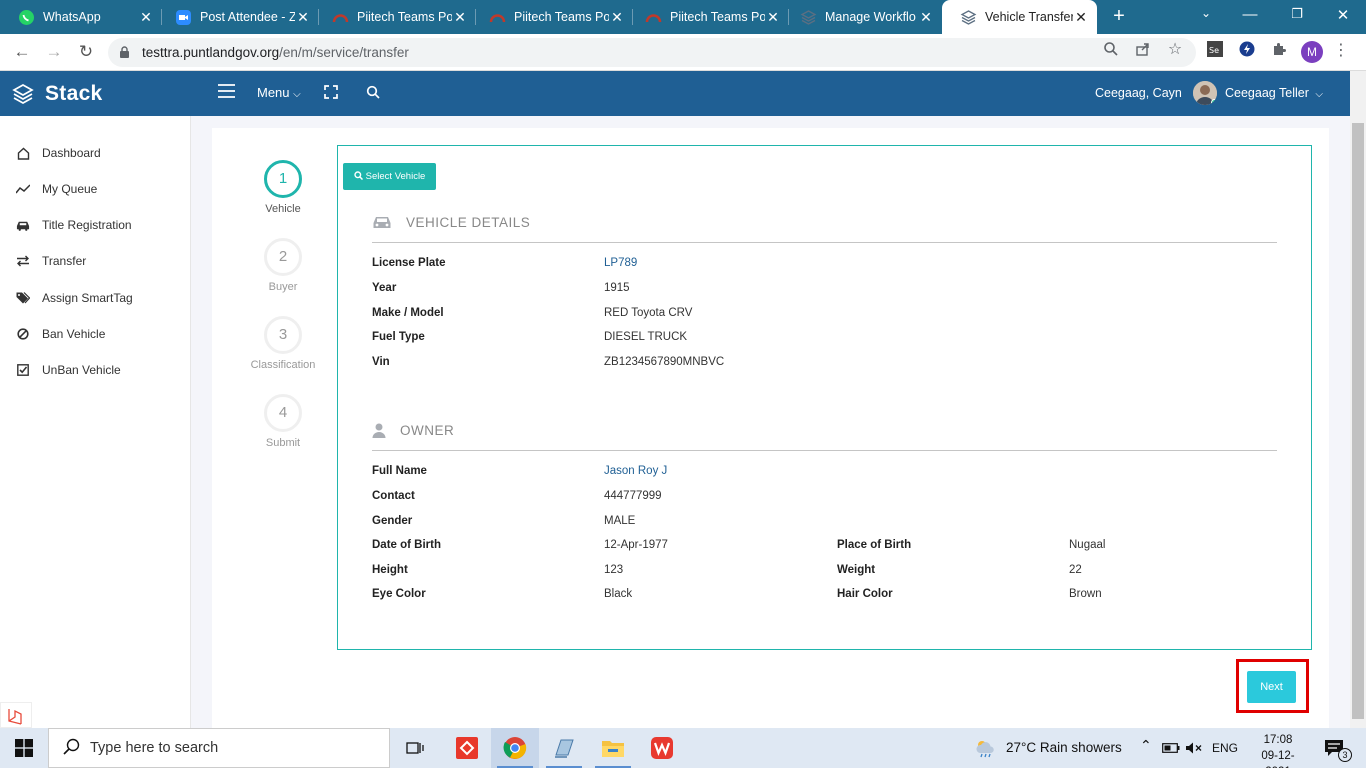 Image resolution: width=1366 pixels, height=768 pixels. I want to click on extension-bolt-icon, so click(1247, 51).